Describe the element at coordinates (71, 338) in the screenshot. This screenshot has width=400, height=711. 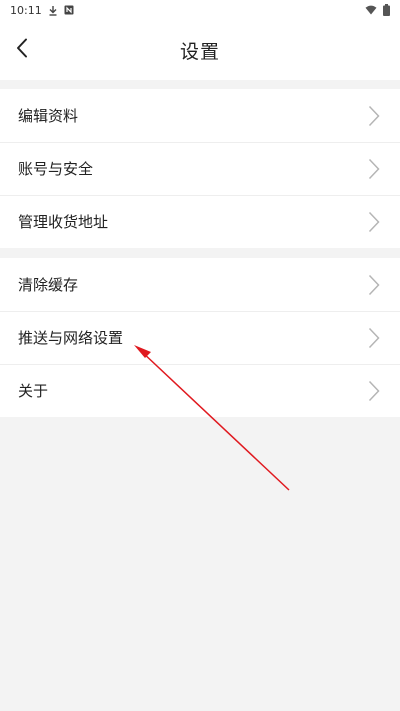
I see `settings-item-label: 推送与网络设置` at that location.